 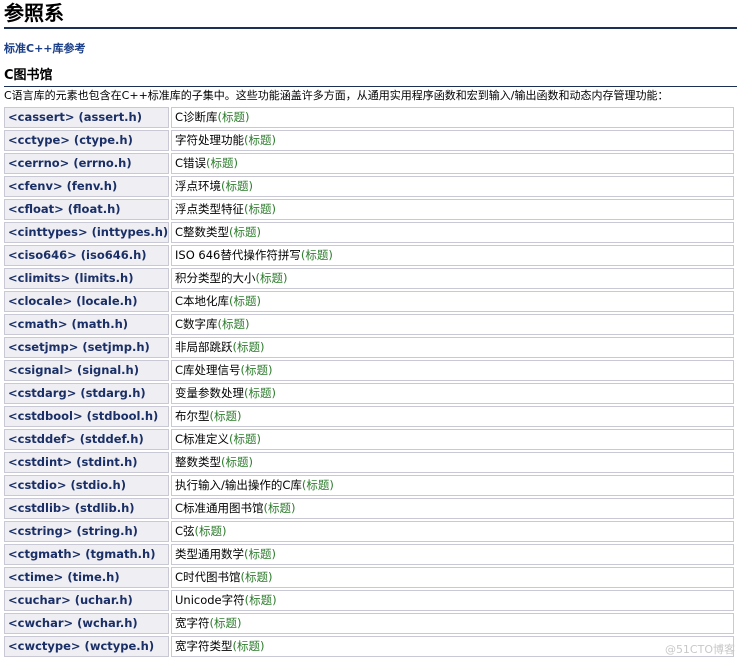 I want to click on header-name-link: <cwchar> (wchar.h), so click(x=86, y=623).